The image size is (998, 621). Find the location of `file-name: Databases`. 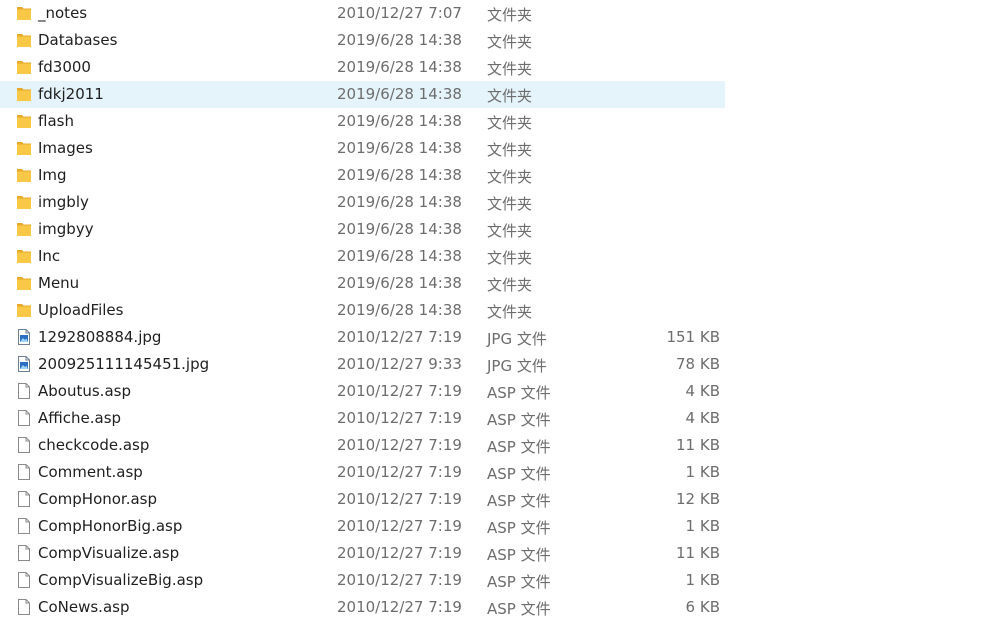

file-name: Databases is located at coordinates (78, 40).